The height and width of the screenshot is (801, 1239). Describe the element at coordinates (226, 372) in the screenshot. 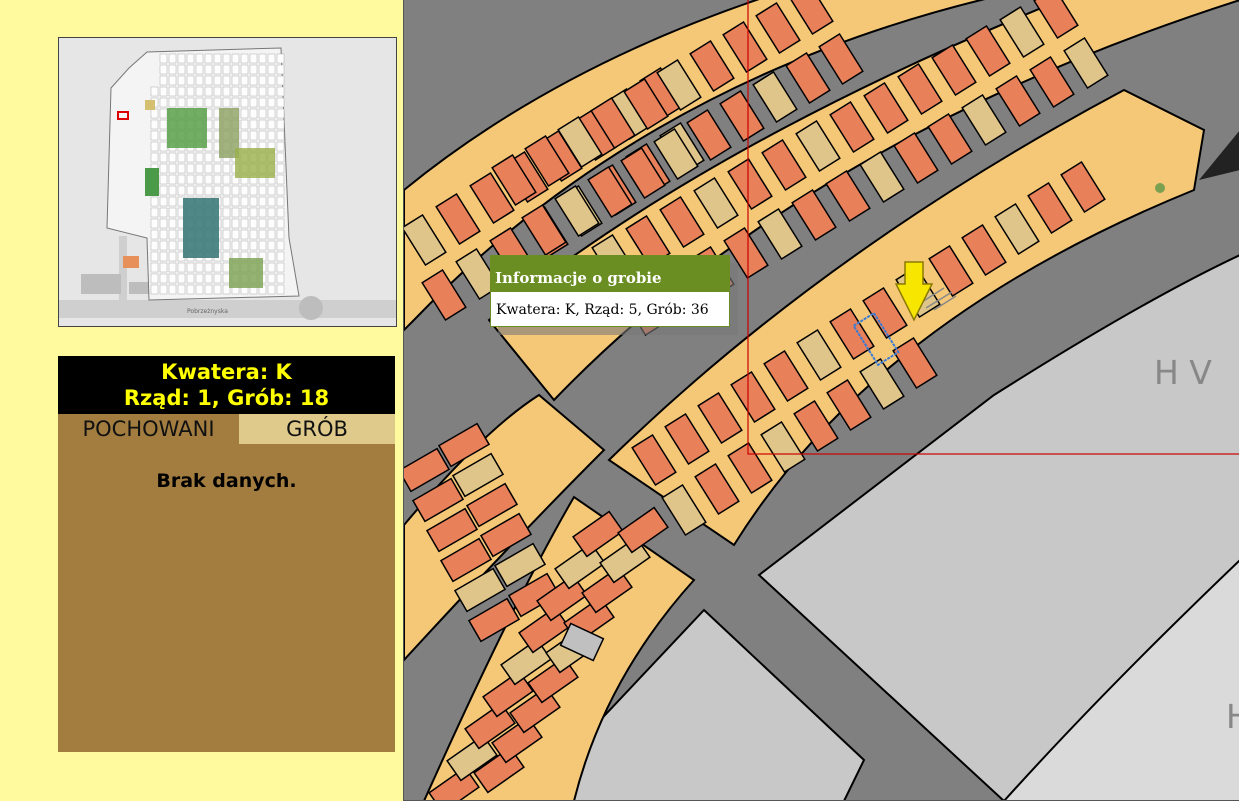

I see `header-sector: Kwatera: K` at that location.